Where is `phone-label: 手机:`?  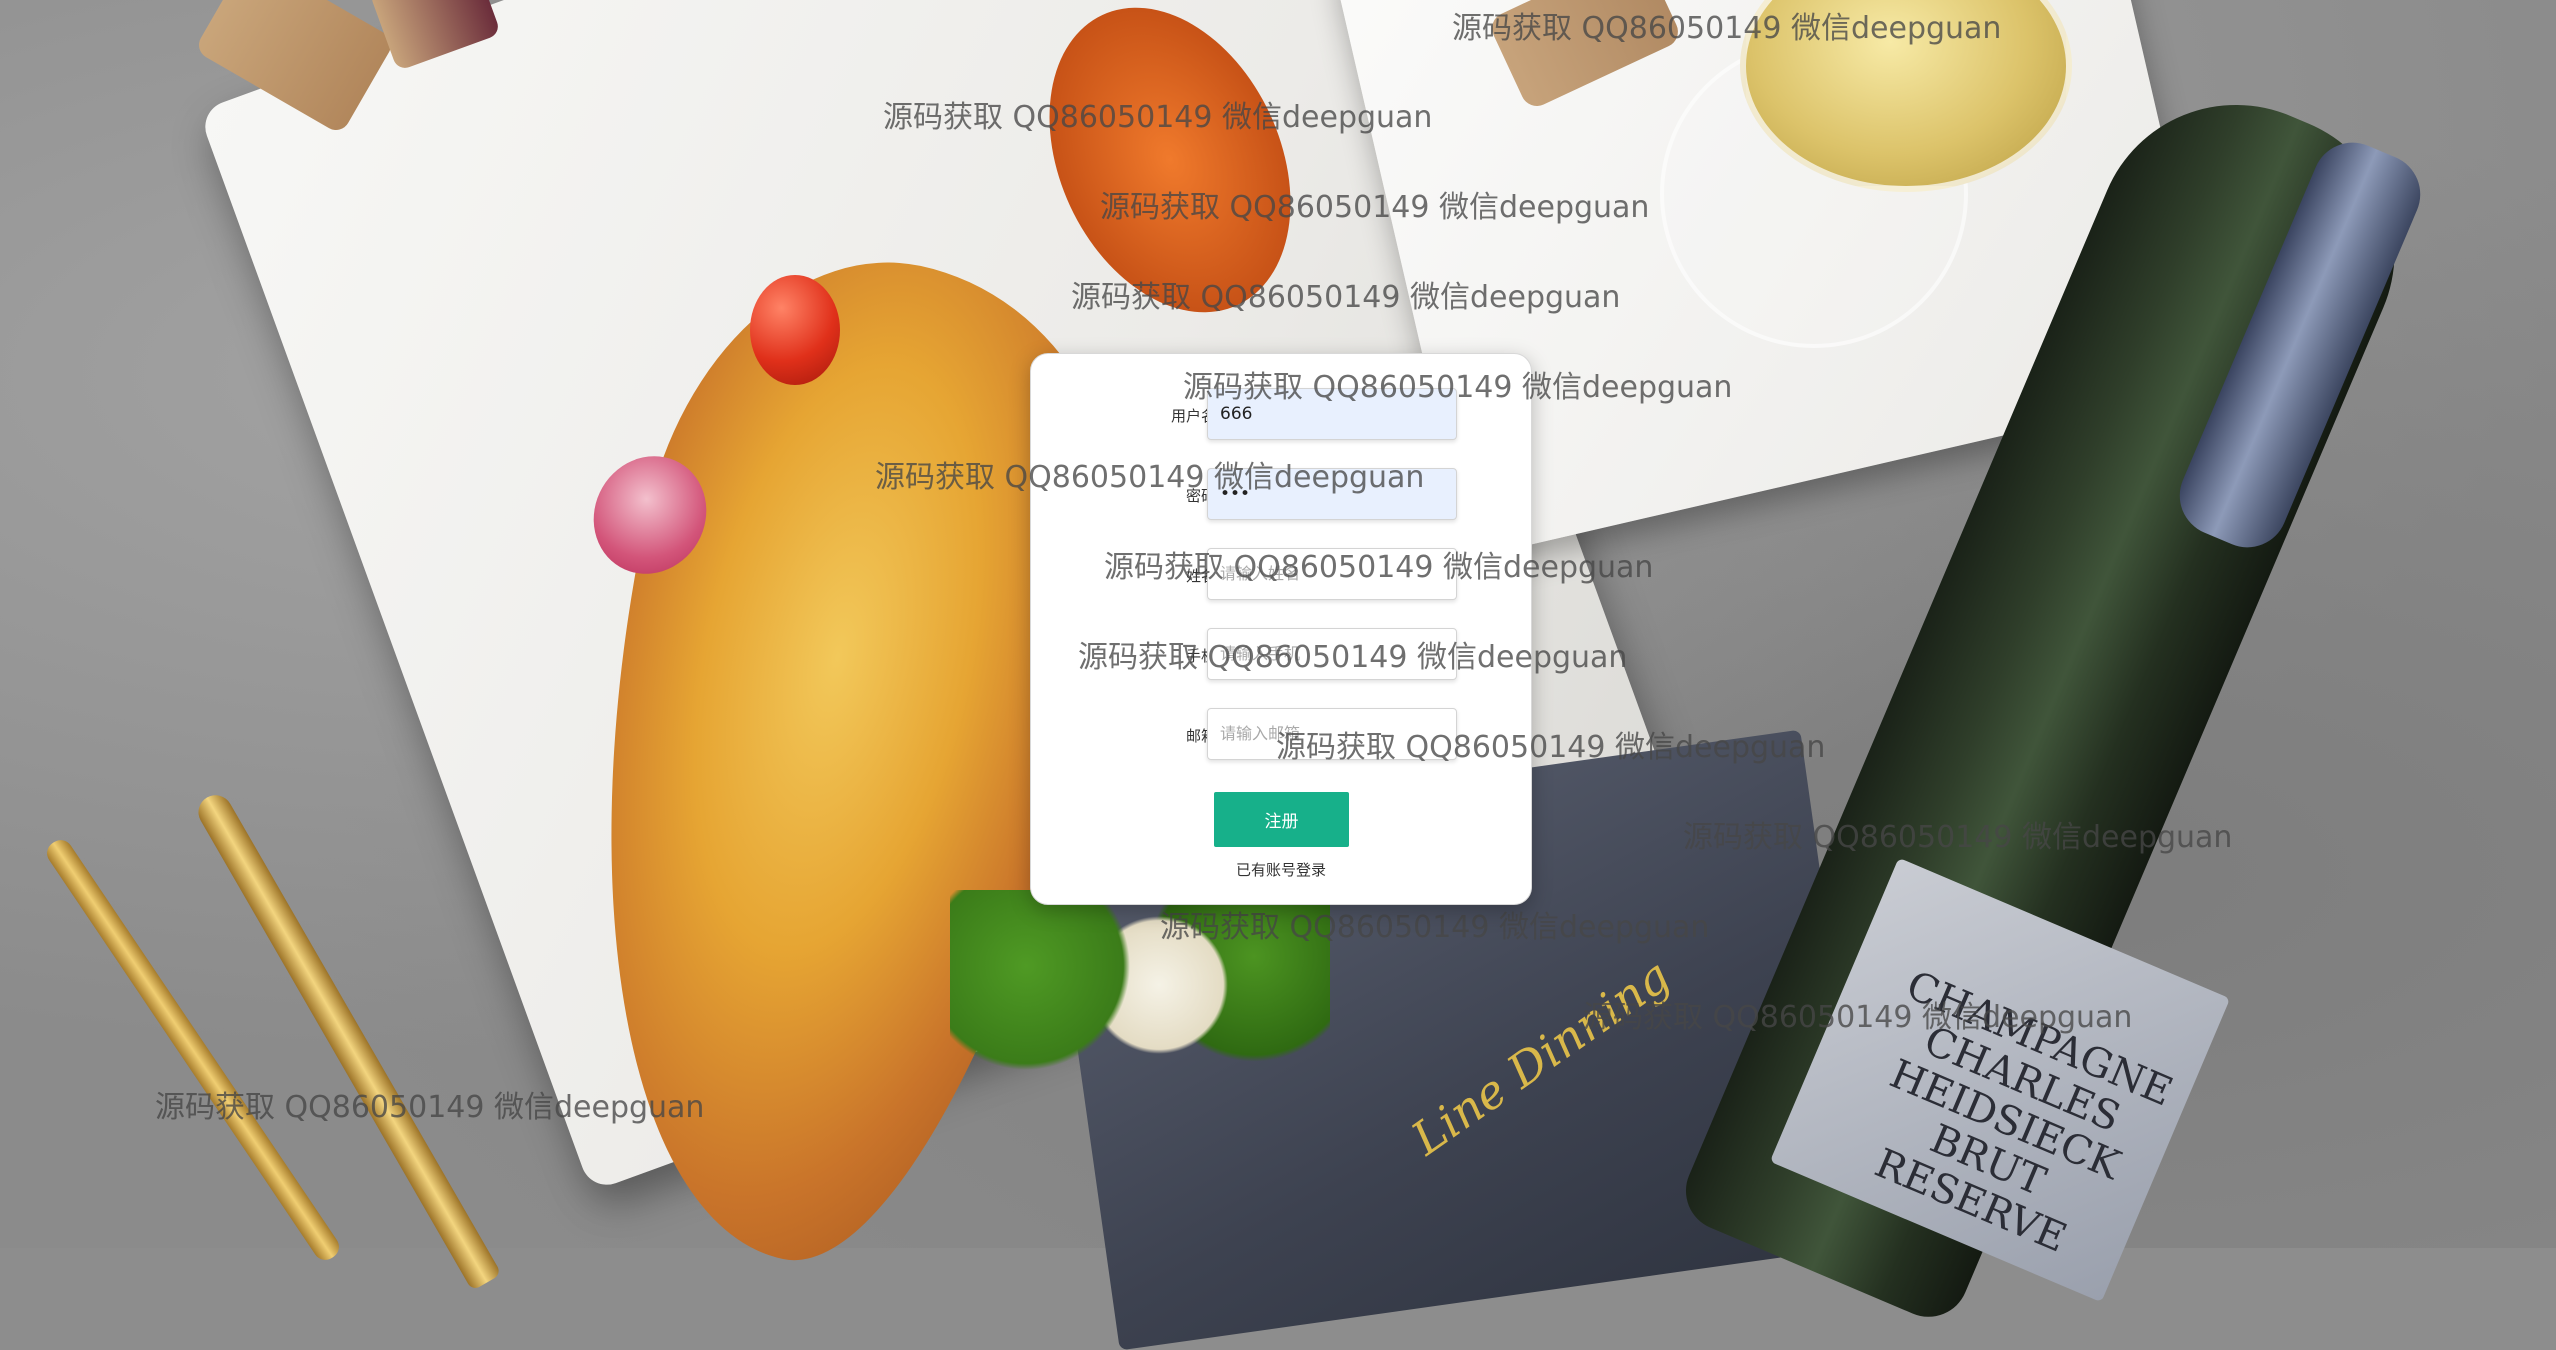 phone-label: 手机: is located at coordinates (1203, 656).